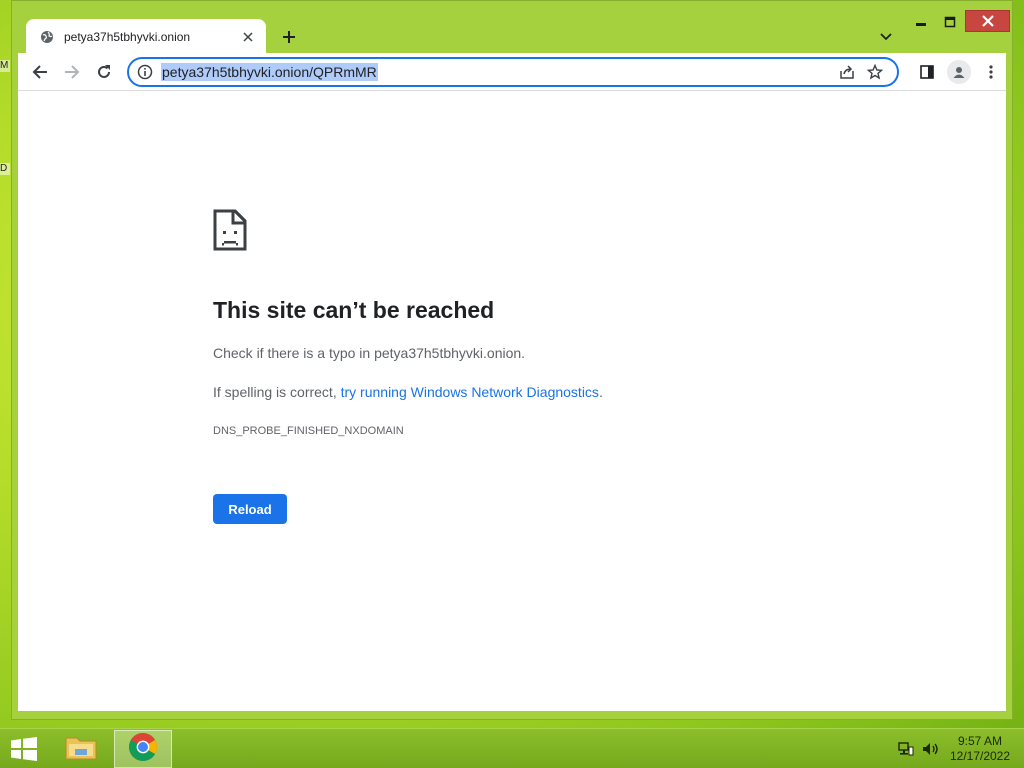  What do you see at coordinates (980, 741) in the screenshot?
I see `clock-time: 9:57 AM` at bounding box center [980, 741].